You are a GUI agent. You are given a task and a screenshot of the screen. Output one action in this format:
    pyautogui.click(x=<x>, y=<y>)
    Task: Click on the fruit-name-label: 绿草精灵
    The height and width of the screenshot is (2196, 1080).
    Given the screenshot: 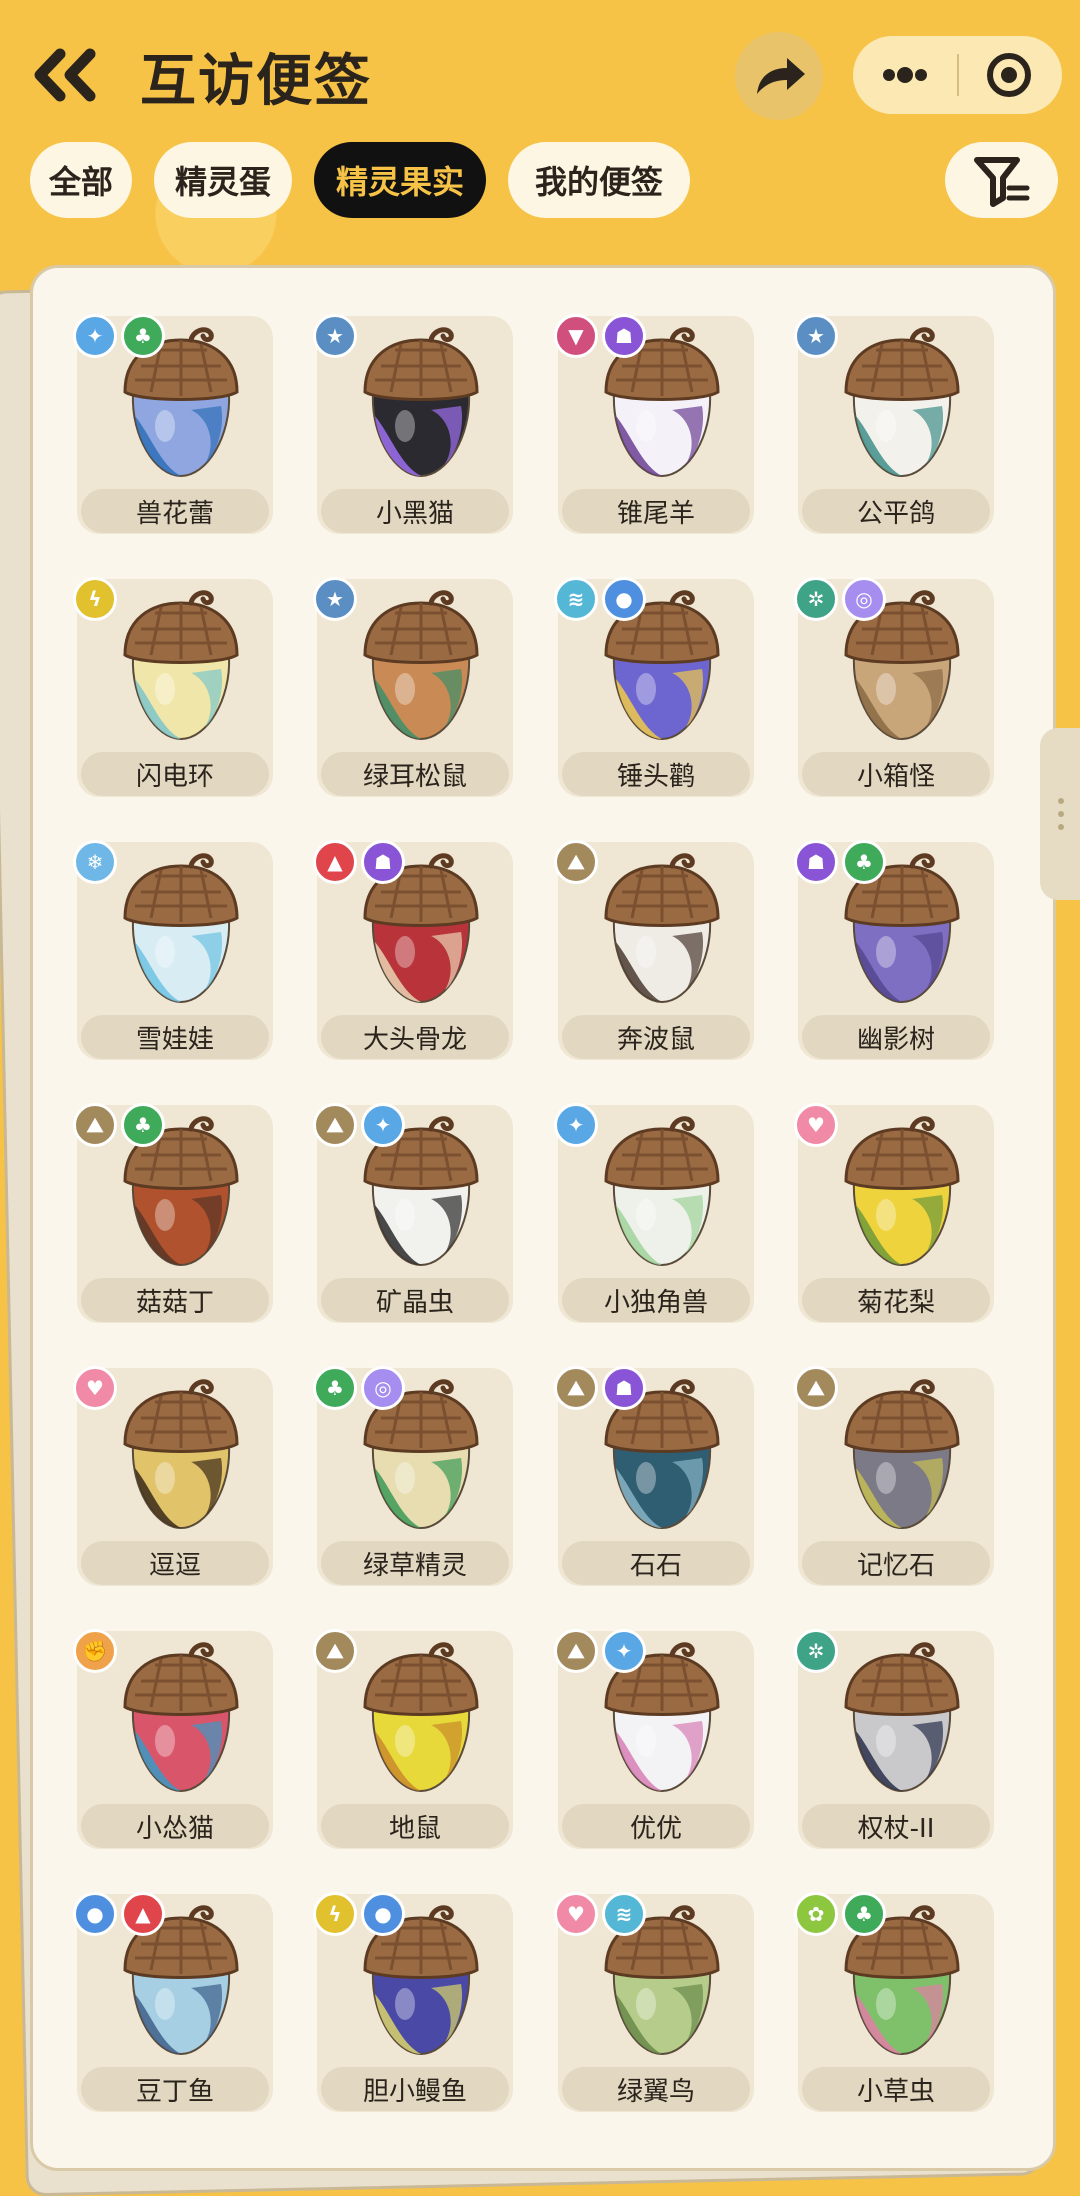 What is the action you would take?
    pyautogui.click(x=415, y=1563)
    